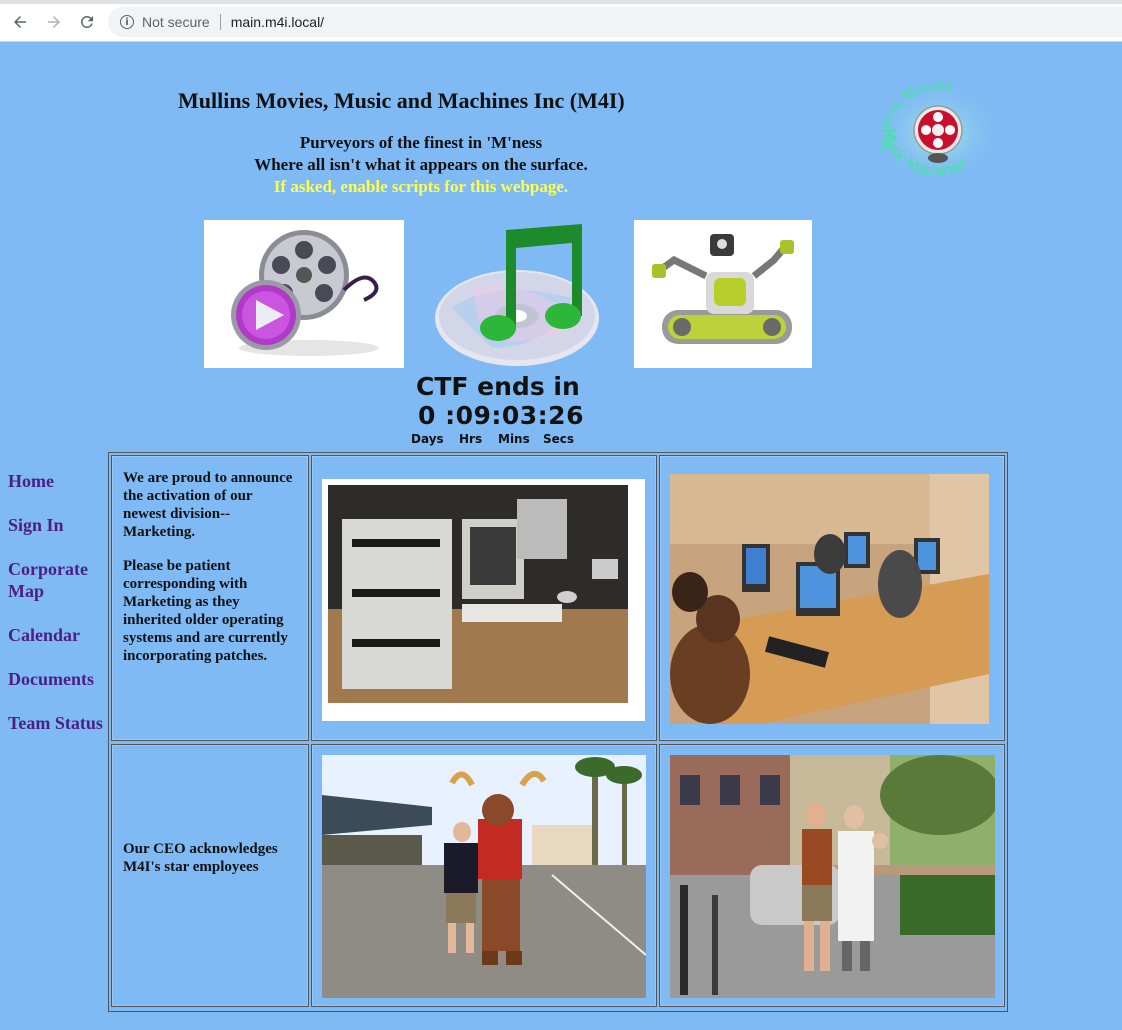 Image resolution: width=1122 pixels, height=1030 pixels. I want to click on ceo-with-mascot-photo, so click(484, 876).